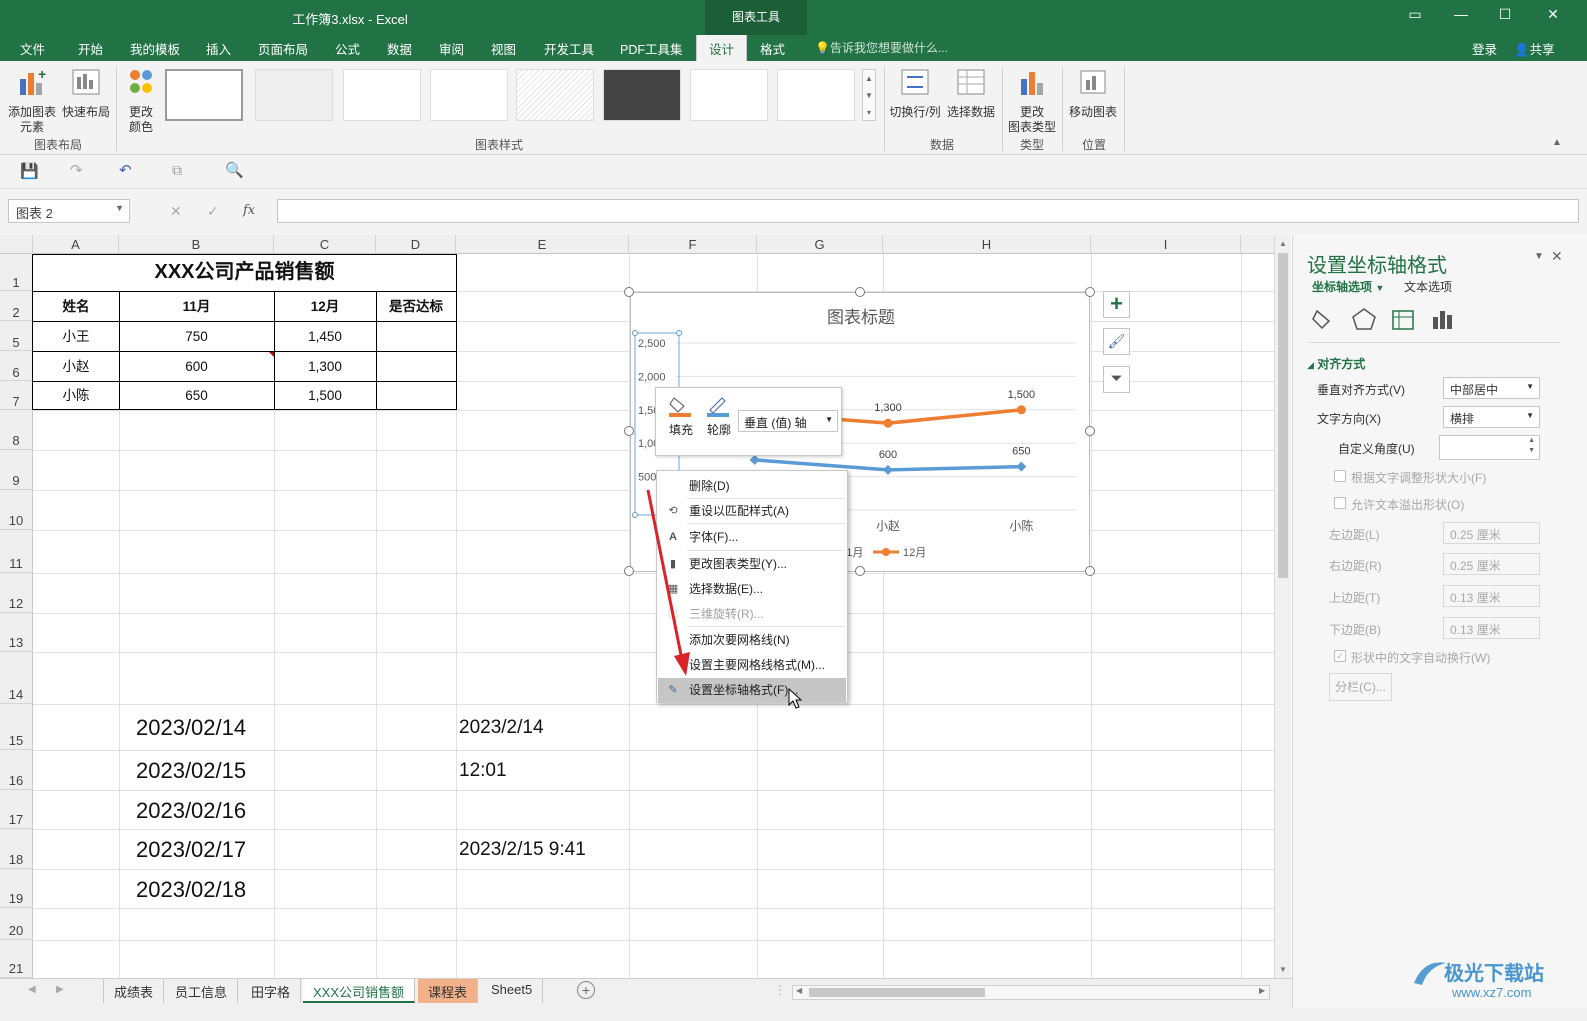 This screenshot has width=1587, height=1021. I want to click on chart-element-selector: 垂直 (值) 轴 ▼, so click(788, 421).